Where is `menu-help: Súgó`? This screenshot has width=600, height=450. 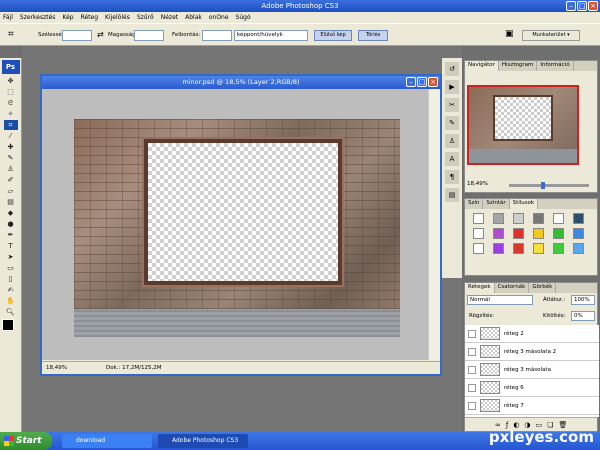
menu-help: Súgó is located at coordinates (243, 17).